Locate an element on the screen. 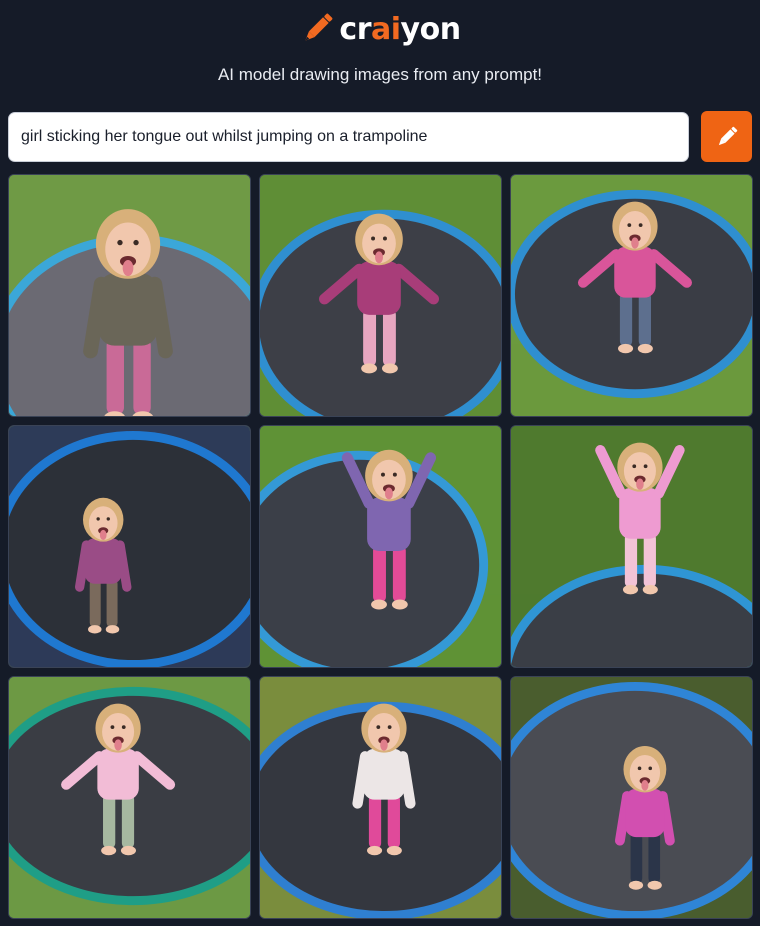 The image size is (760, 926). draw-button is located at coordinates (726, 136).